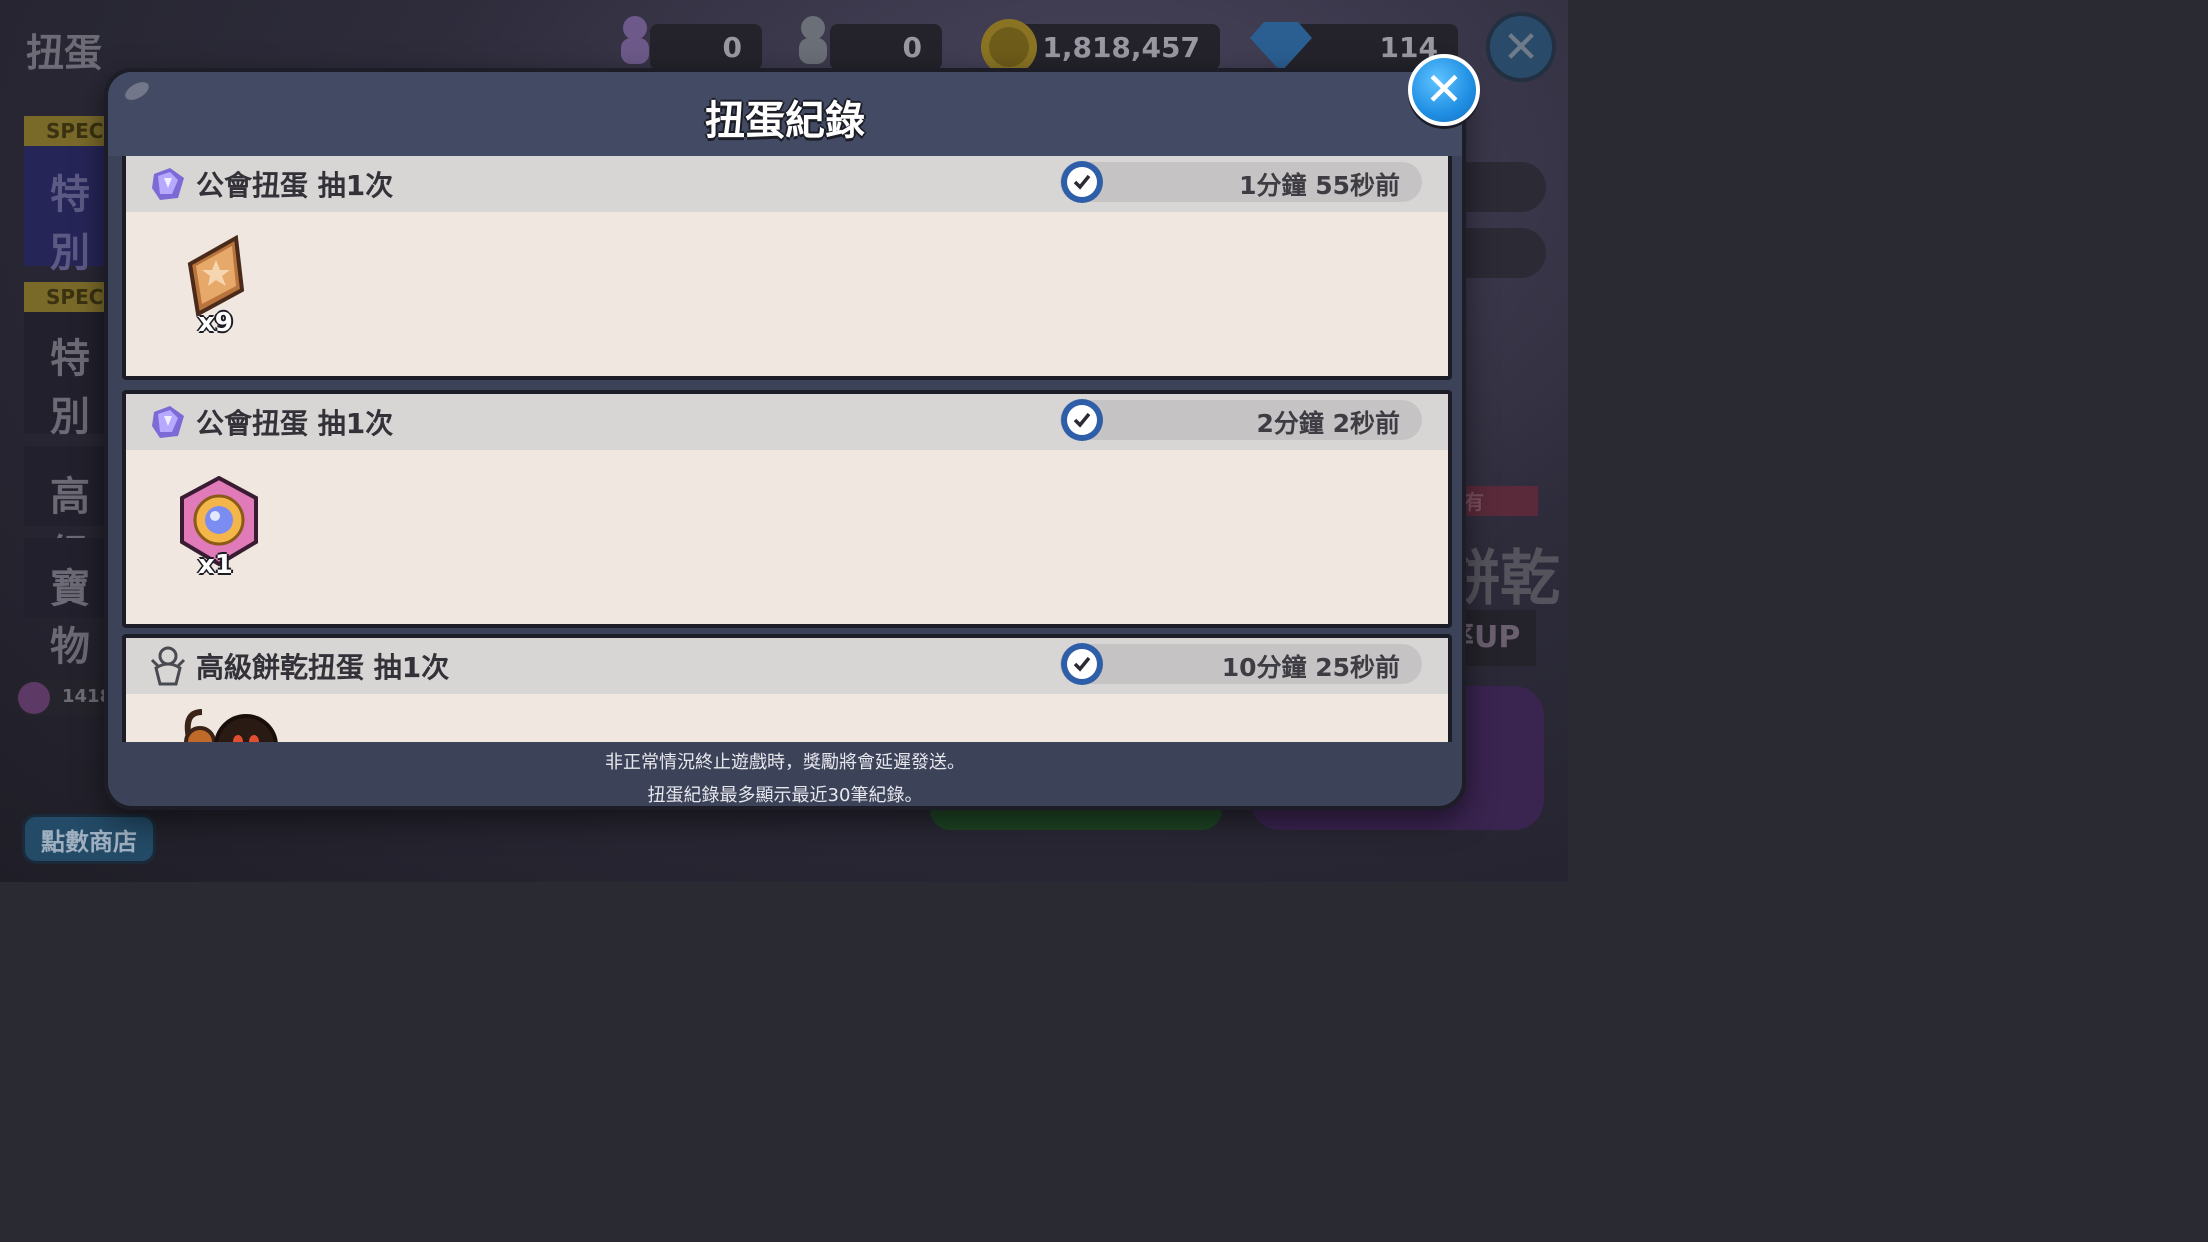  I want to click on history-record: 高級餅乾扭蛋 抽1次 10分鐘 25秒前, so click(787, 688).